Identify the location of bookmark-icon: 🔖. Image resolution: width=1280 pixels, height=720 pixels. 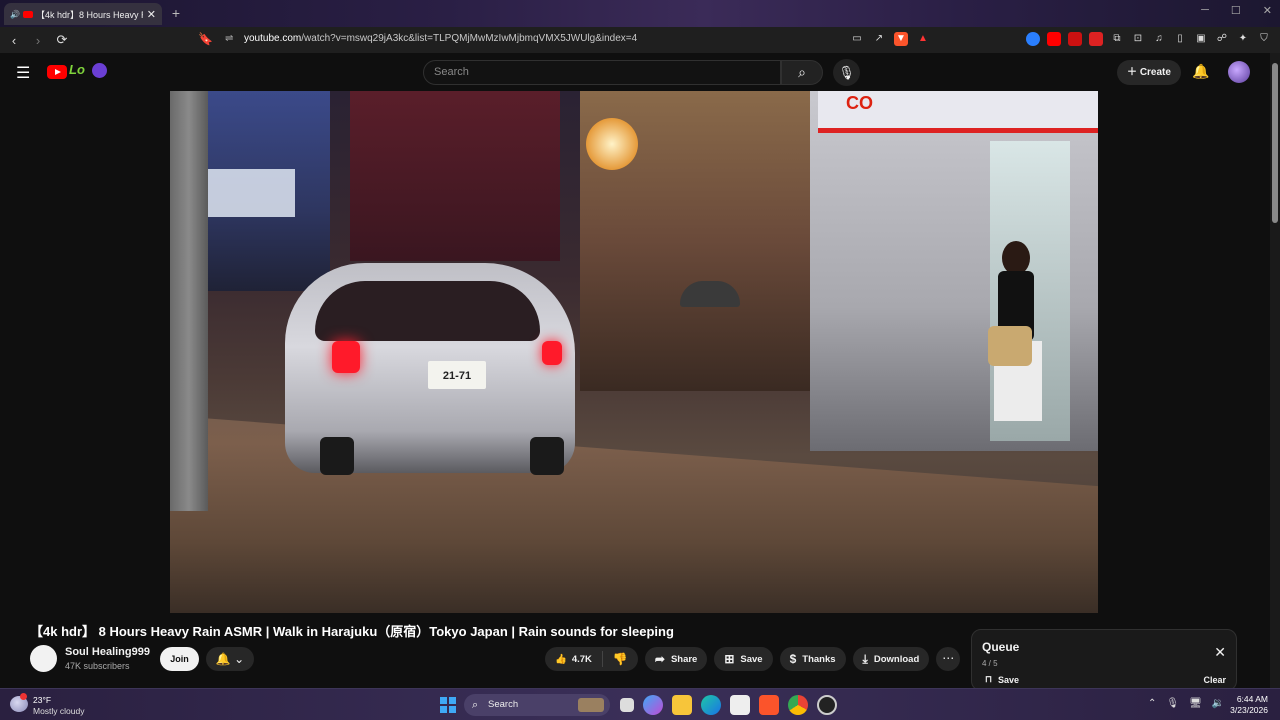
(205, 39).